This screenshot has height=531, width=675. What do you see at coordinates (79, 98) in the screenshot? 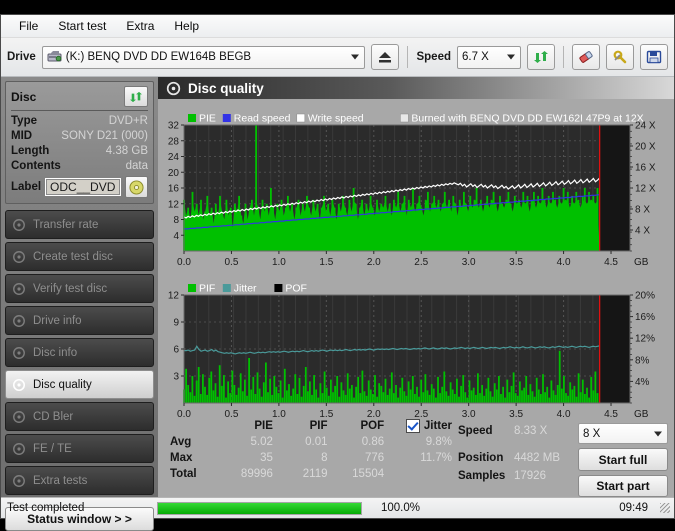
I see `disc-panel-header: Disc` at bounding box center [79, 98].